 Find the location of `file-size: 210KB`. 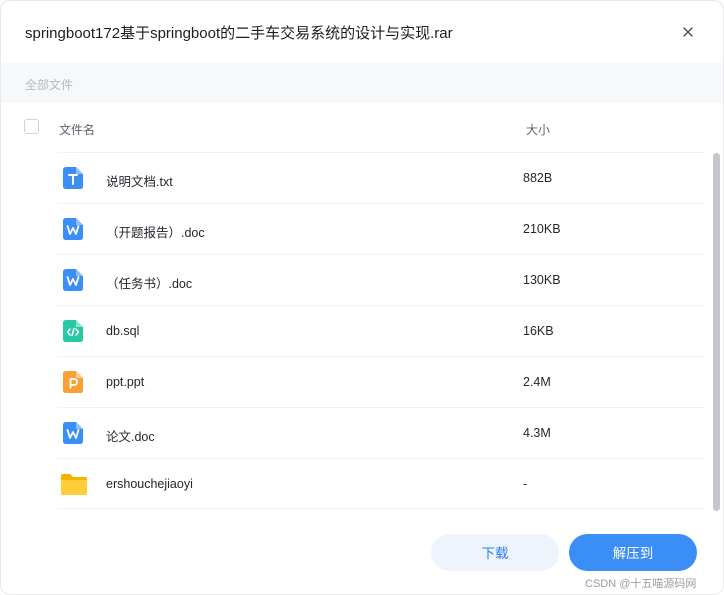

file-size: 210KB is located at coordinates (542, 229).